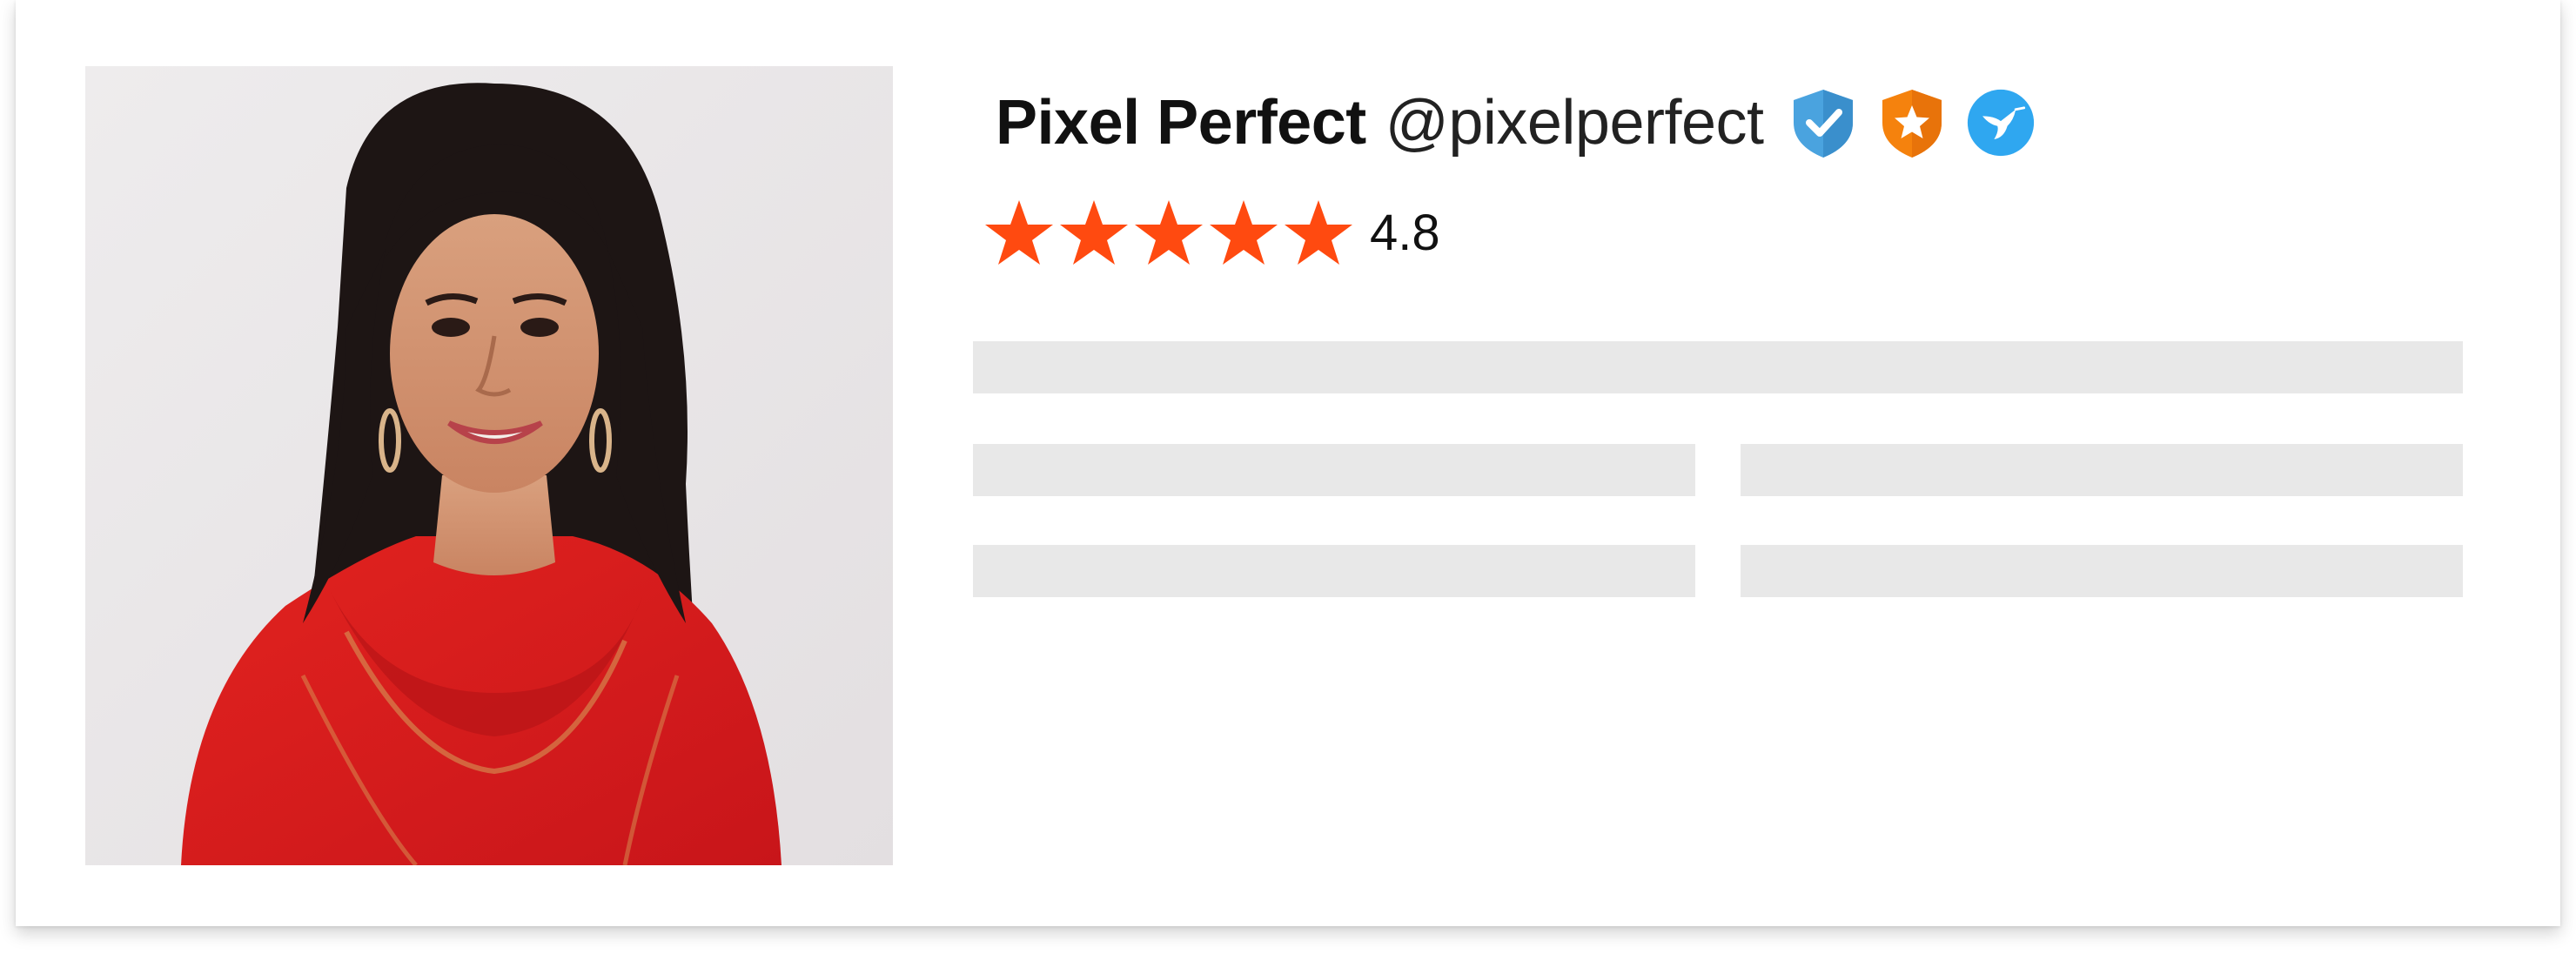  What do you see at coordinates (1181, 123) in the screenshot?
I see `profile-name: Pixel Perfect` at bounding box center [1181, 123].